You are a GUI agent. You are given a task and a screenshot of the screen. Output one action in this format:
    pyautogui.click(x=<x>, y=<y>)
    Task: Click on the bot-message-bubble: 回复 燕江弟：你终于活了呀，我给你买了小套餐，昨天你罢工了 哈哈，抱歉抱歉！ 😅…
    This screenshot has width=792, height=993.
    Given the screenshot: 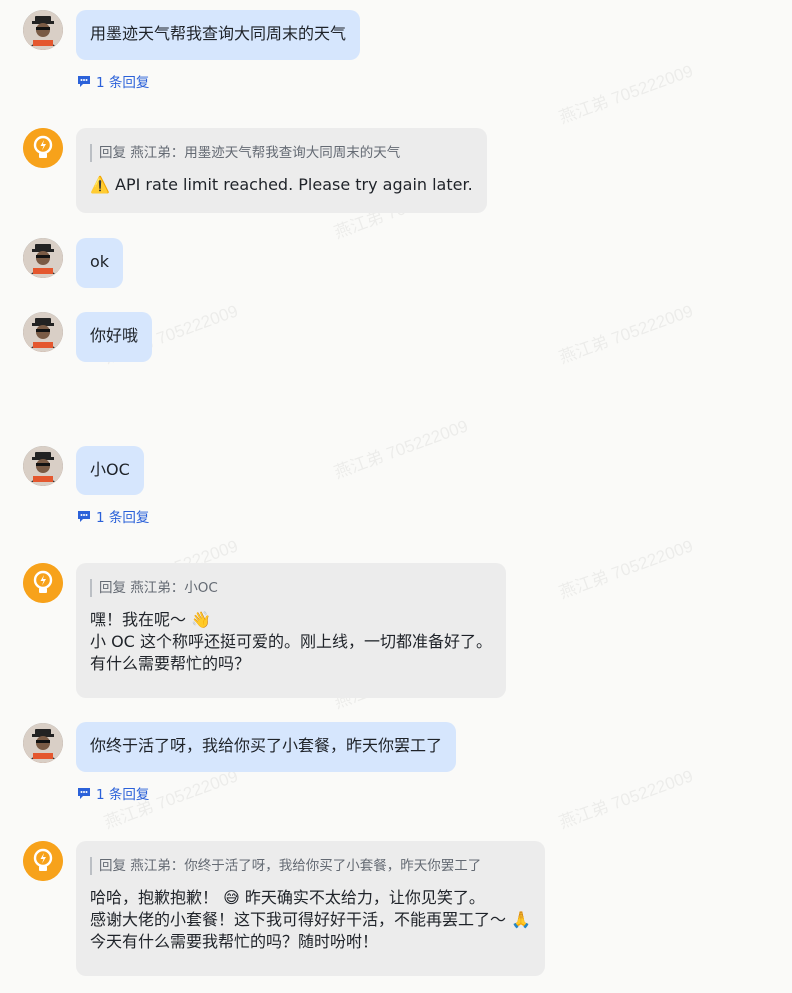 What is the action you would take?
    pyautogui.click(x=311, y=908)
    